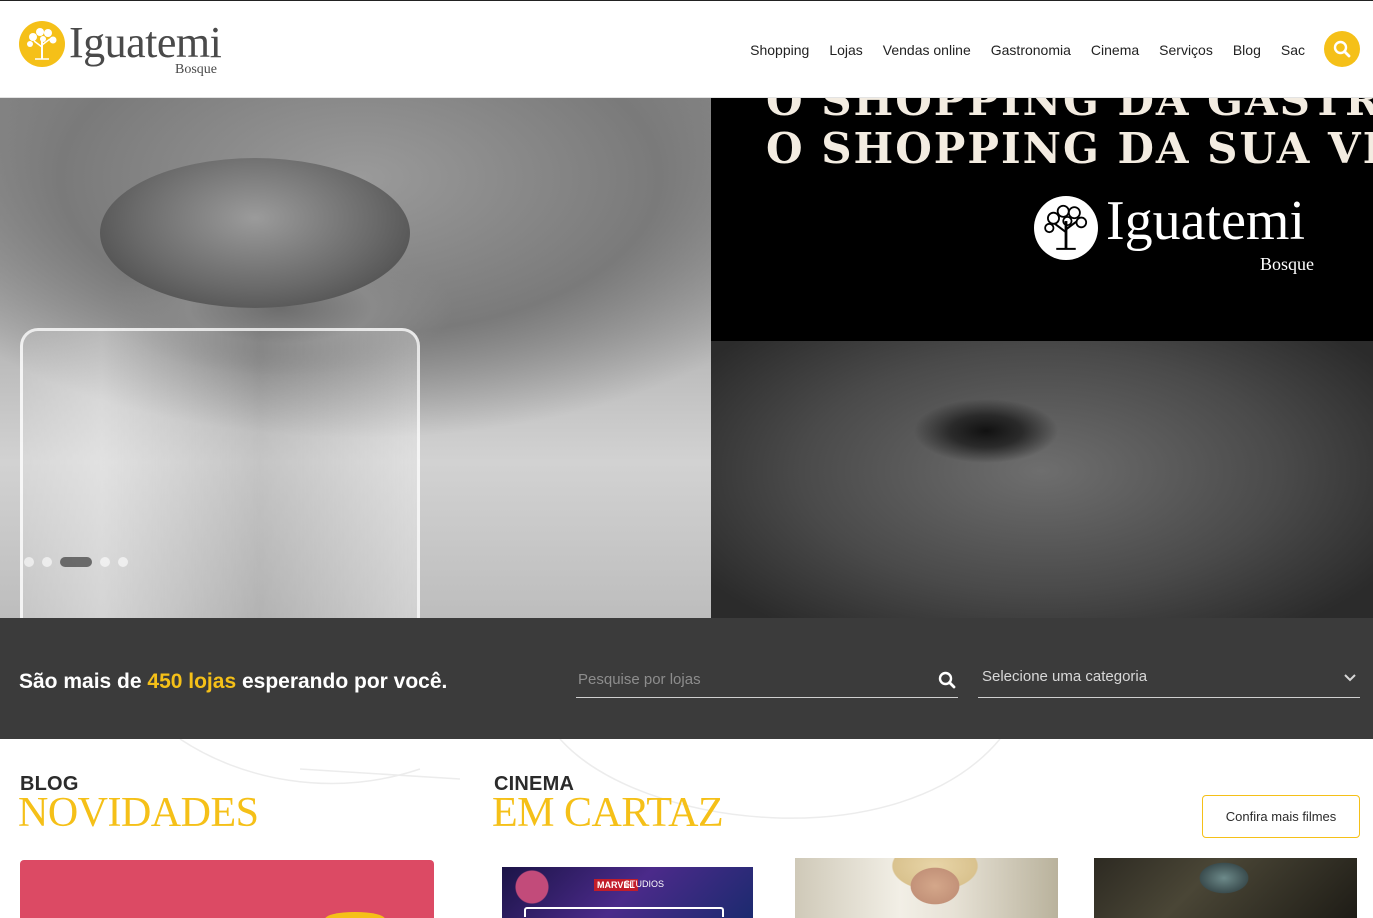 This screenshot has height=918, width=1373. Describe the element at coordinates (83, 681) in the screenshot. I see `stores-text-before: São mais de` at that location.